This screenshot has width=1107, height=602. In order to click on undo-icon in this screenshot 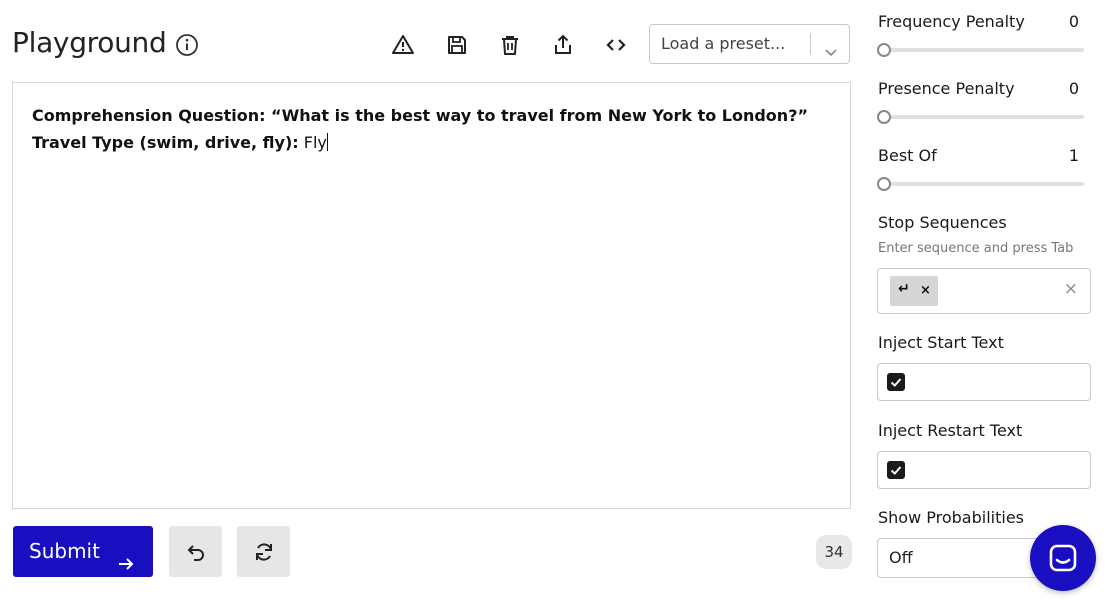, I will do `click(195, 553)`.